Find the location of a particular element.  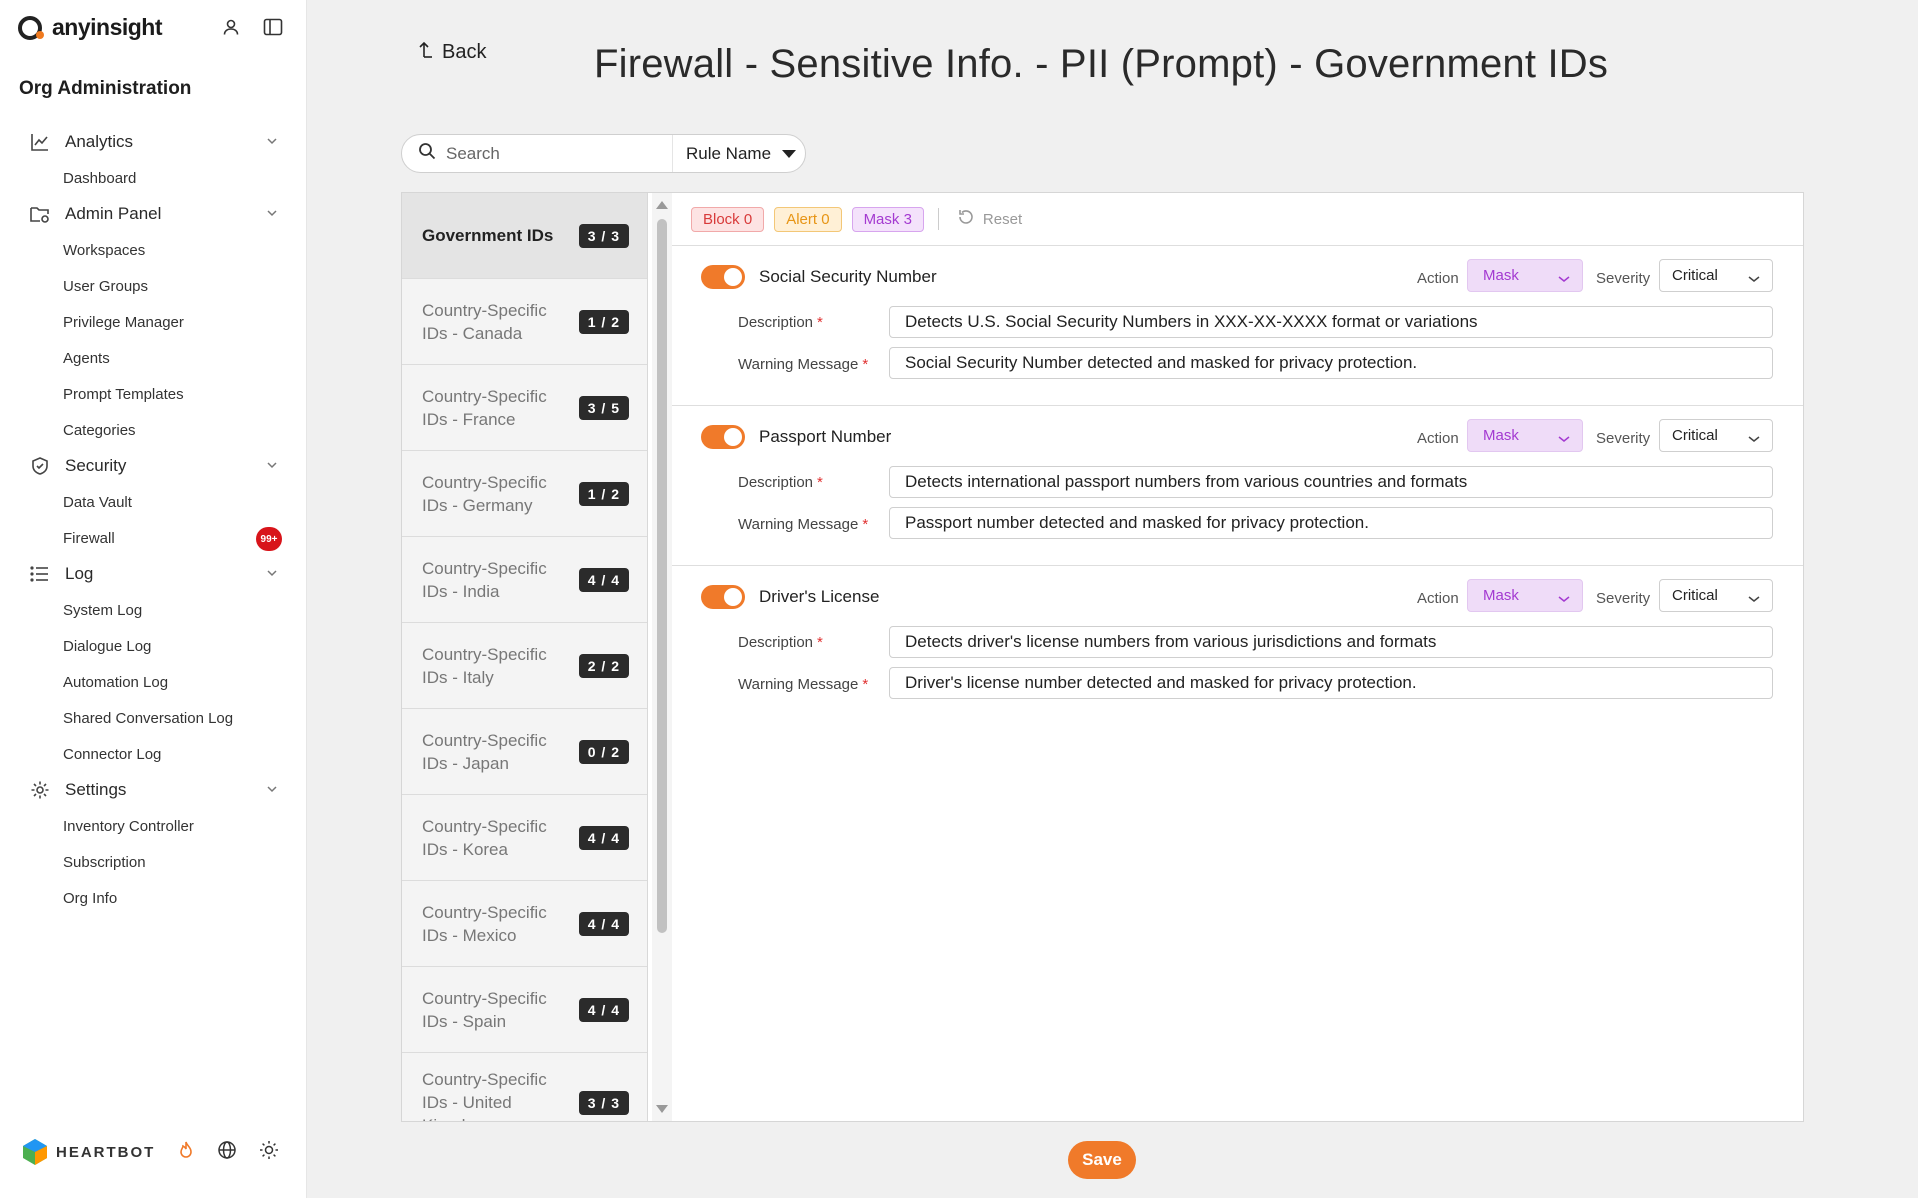

action-label: Action is located at coordinates (1438, 598).